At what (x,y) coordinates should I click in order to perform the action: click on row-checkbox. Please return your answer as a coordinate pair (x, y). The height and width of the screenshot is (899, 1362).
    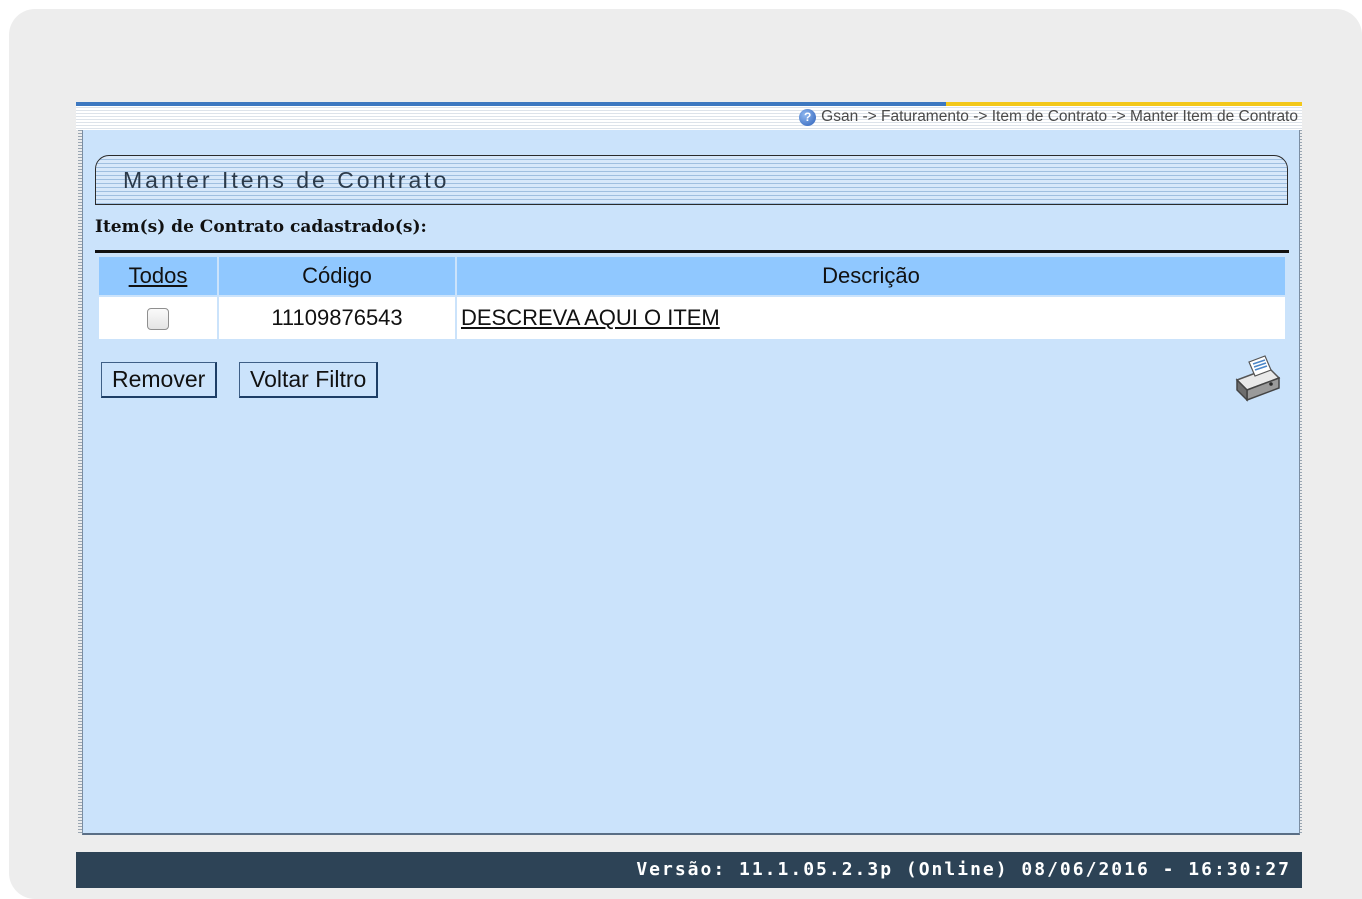
    Looking at the image, I should click on (158, 319).